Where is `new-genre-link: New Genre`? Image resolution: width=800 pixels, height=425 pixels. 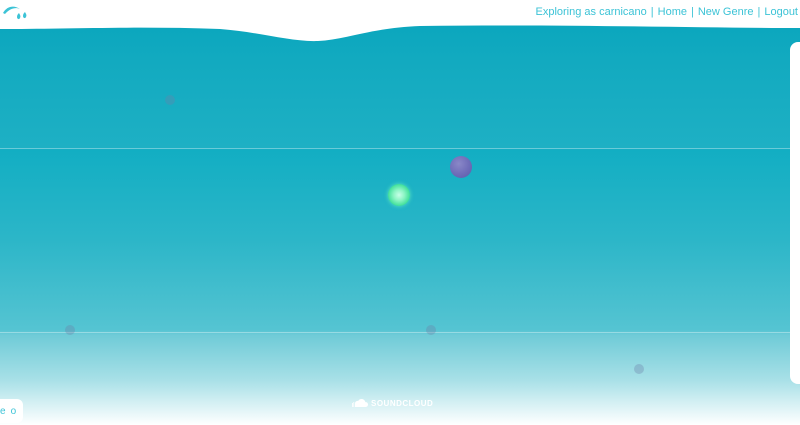
new-genre-link: New Genre is located at coordinates (726, 12).